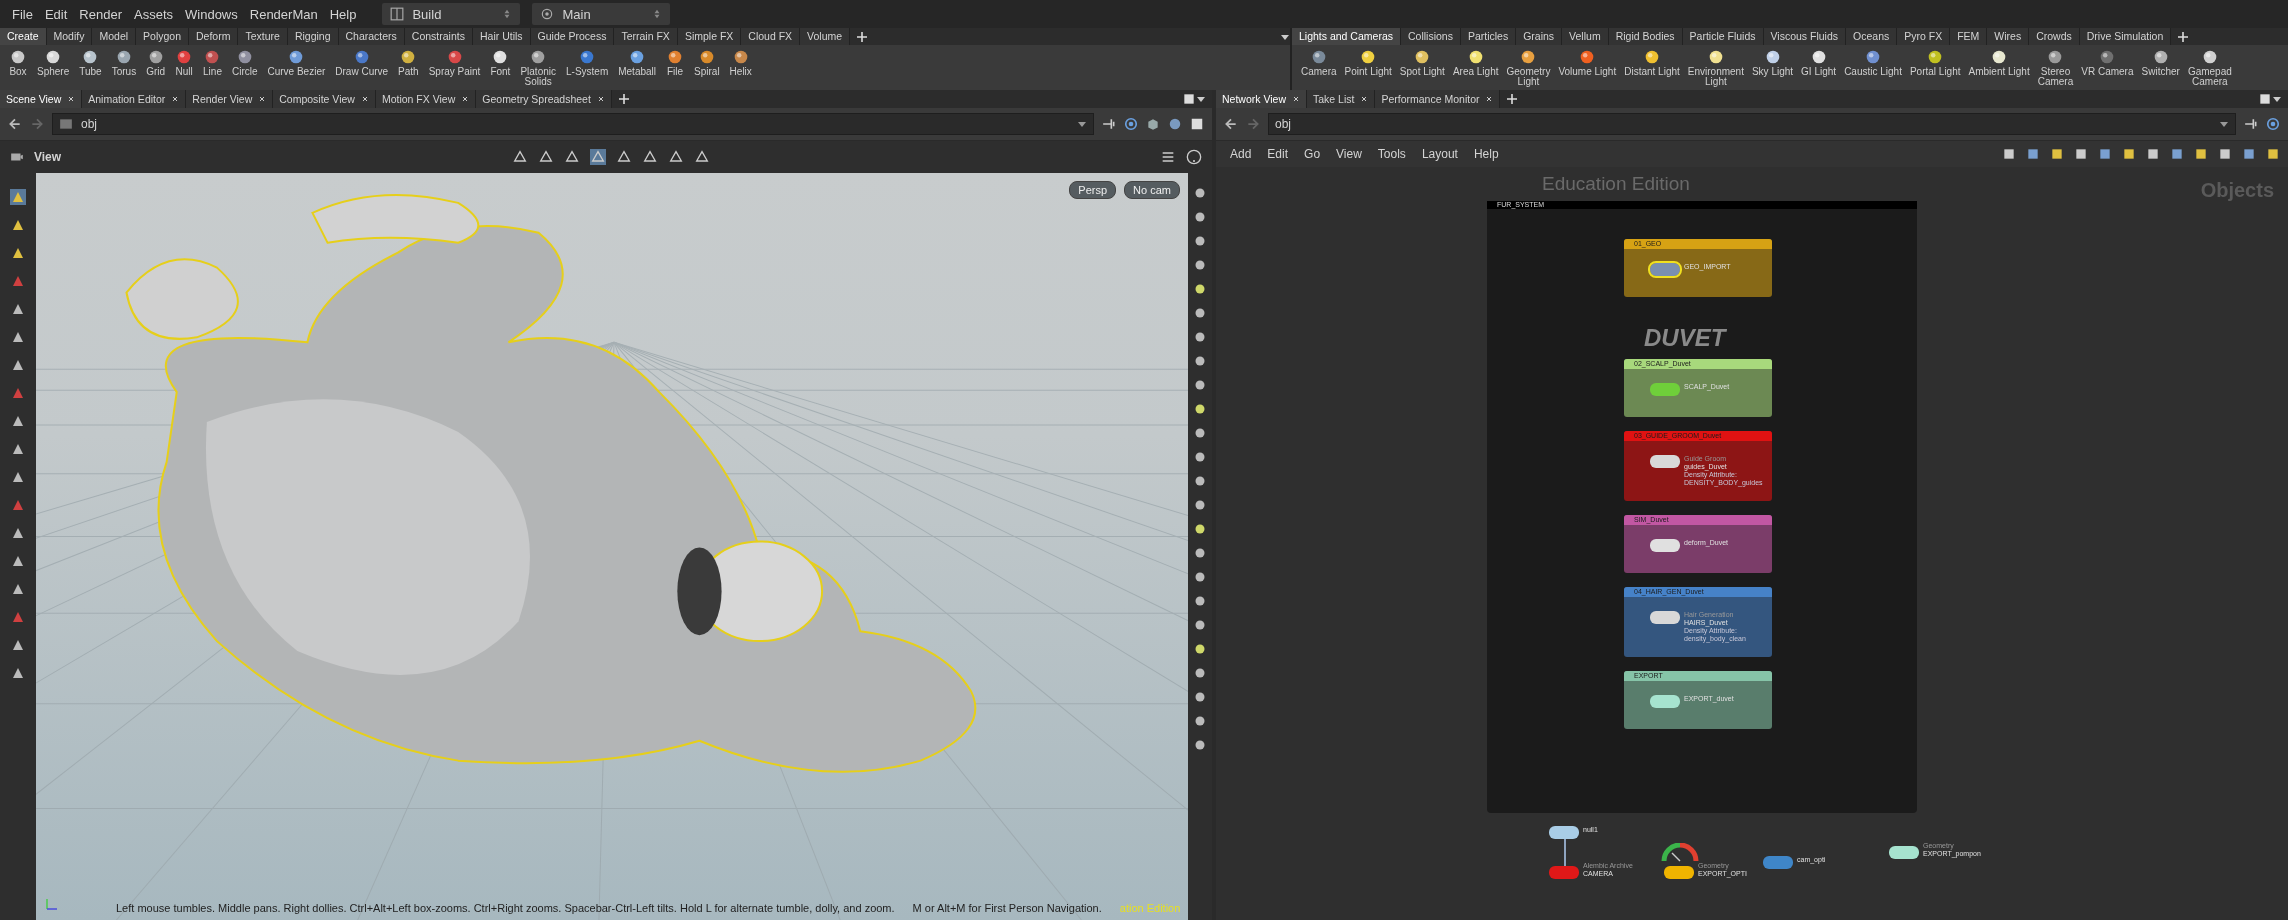 The image size is (2288, 920). I want to click on shelf-tool-button: Sky Light, so click(1772, 62).